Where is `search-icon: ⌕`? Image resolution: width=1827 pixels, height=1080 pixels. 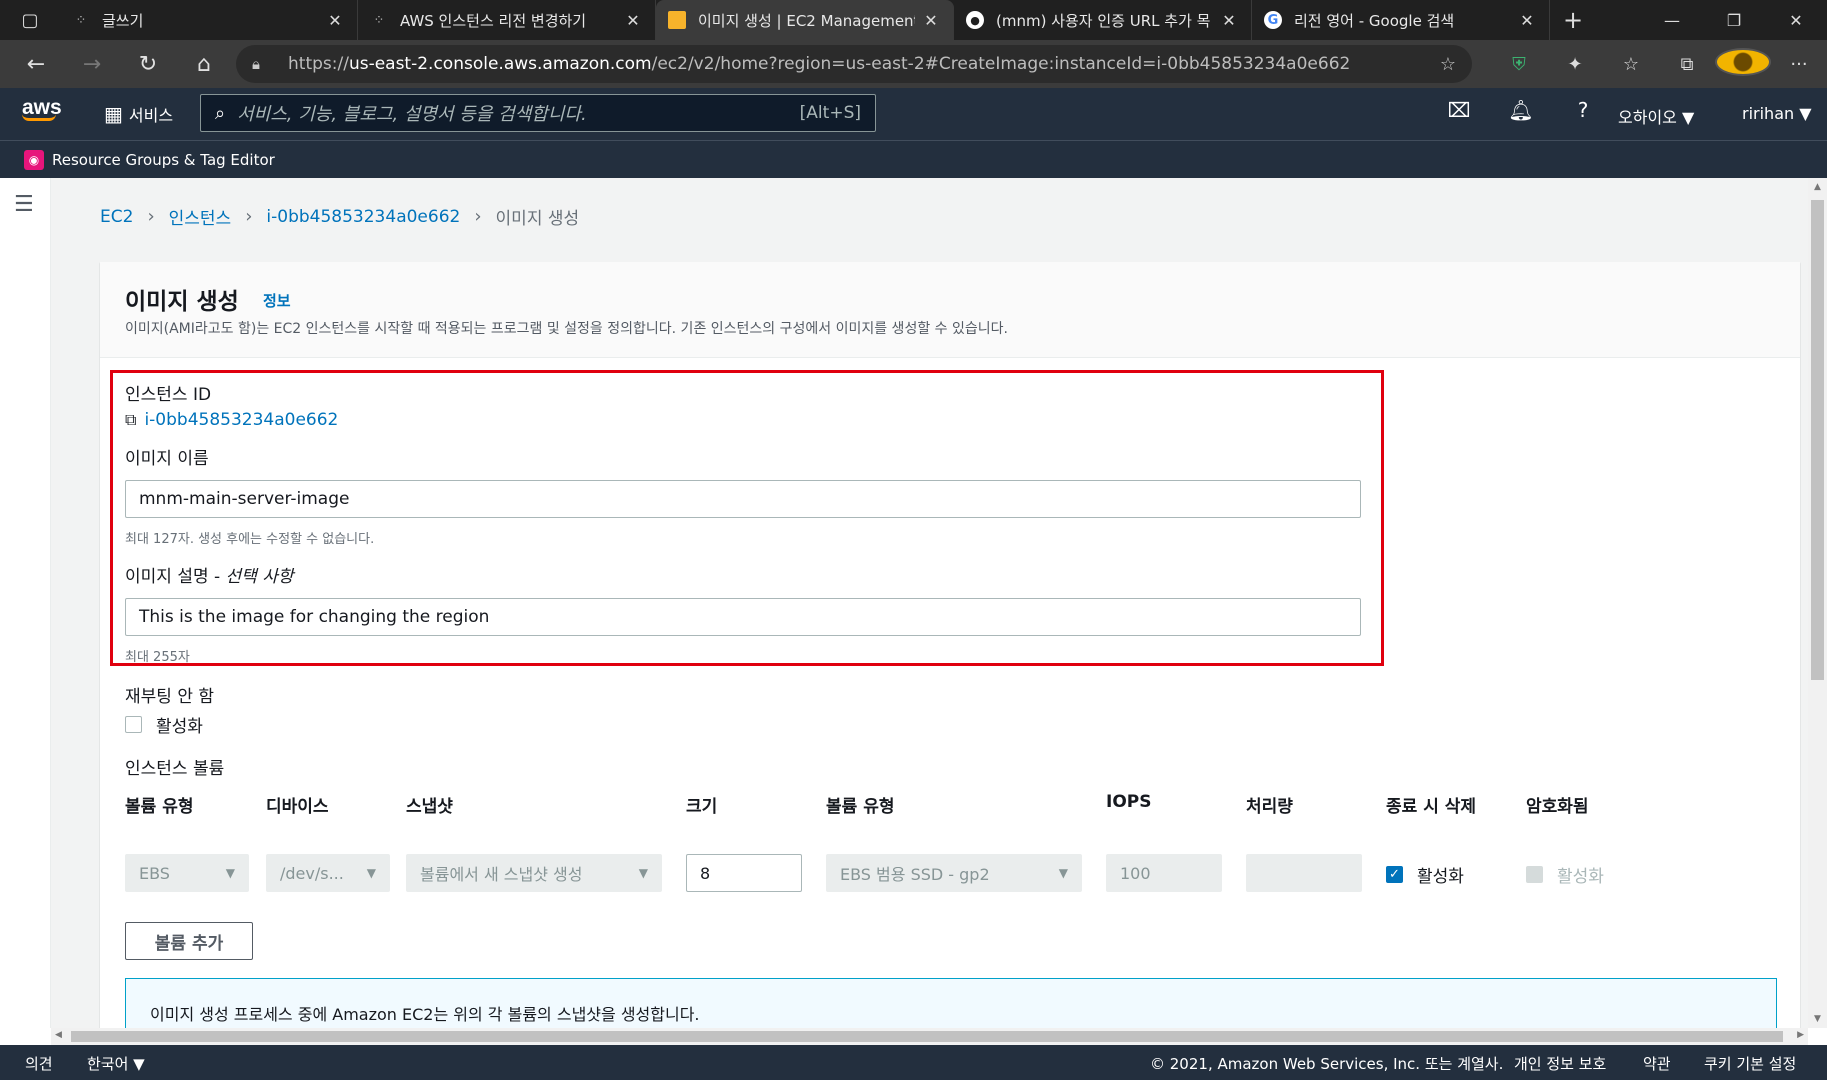
search-icon: ⌕ is located at coordinates (220, 113).